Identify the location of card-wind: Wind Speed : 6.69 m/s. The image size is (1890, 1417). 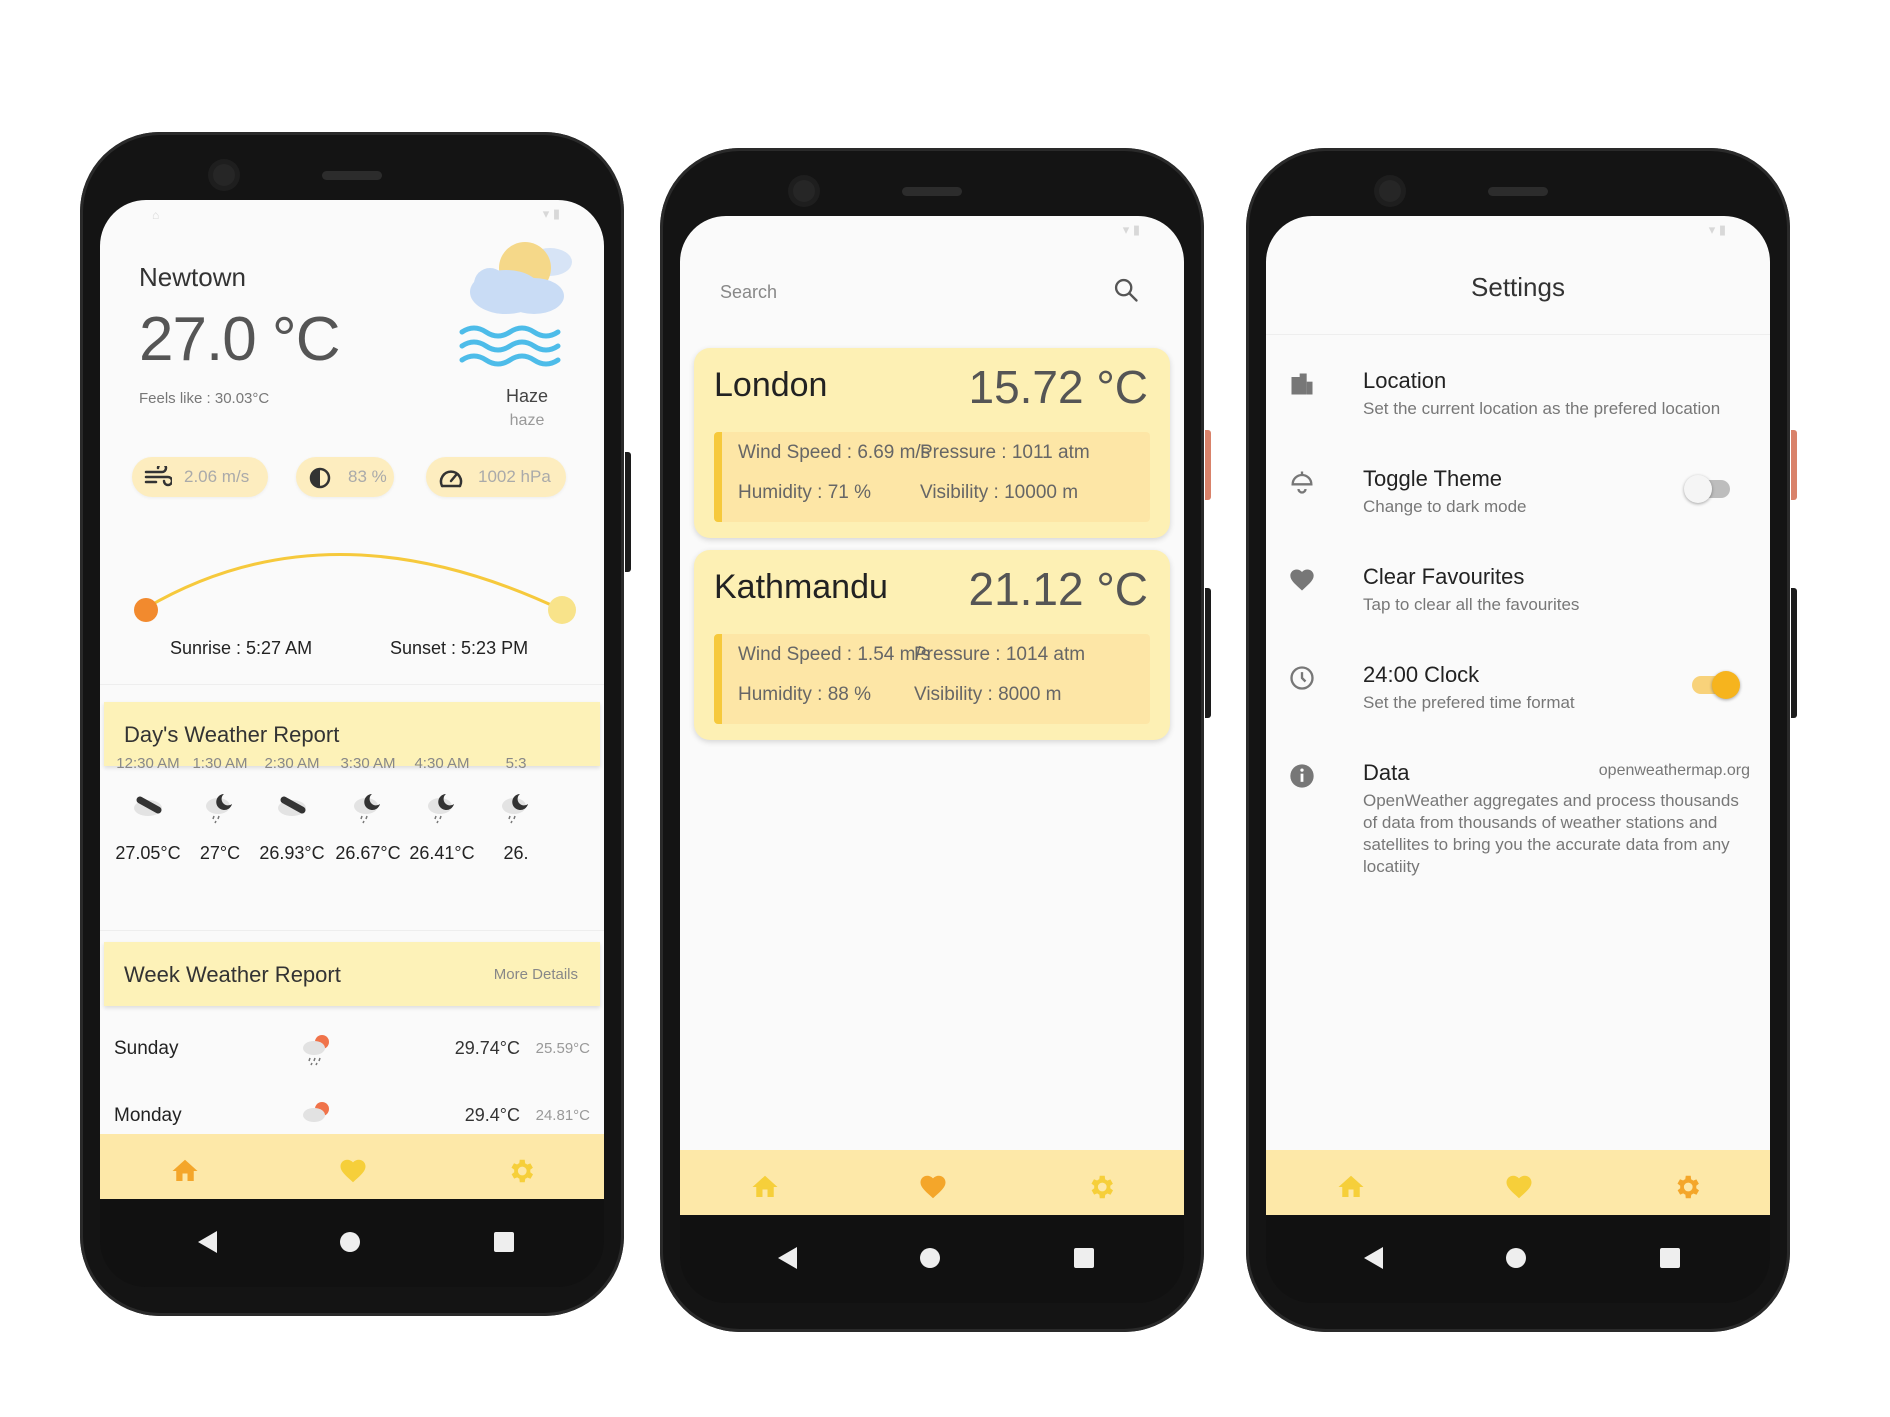
(834, 452).